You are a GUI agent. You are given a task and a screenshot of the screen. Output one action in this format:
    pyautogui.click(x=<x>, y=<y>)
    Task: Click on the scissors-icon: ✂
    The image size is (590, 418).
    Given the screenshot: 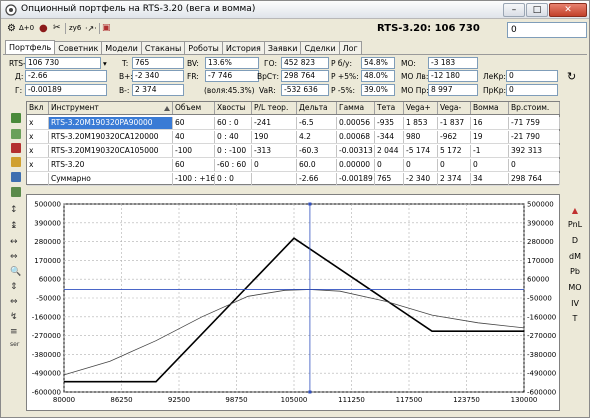 What is the action you would take?
    pyautogui.click(x=57, y=28)
    